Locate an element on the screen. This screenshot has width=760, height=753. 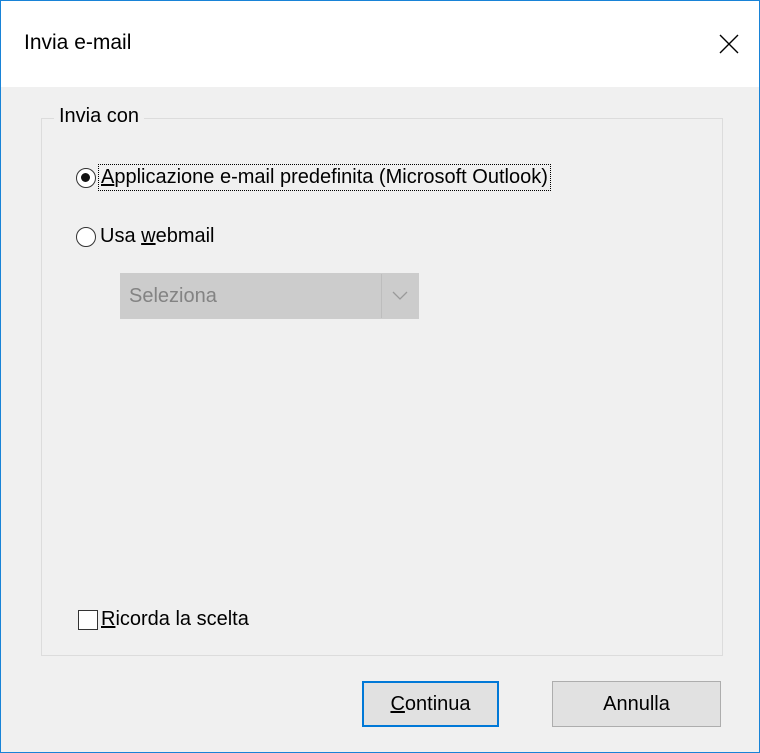
radio-webmail-indicator is located at coordinates (86, 236).